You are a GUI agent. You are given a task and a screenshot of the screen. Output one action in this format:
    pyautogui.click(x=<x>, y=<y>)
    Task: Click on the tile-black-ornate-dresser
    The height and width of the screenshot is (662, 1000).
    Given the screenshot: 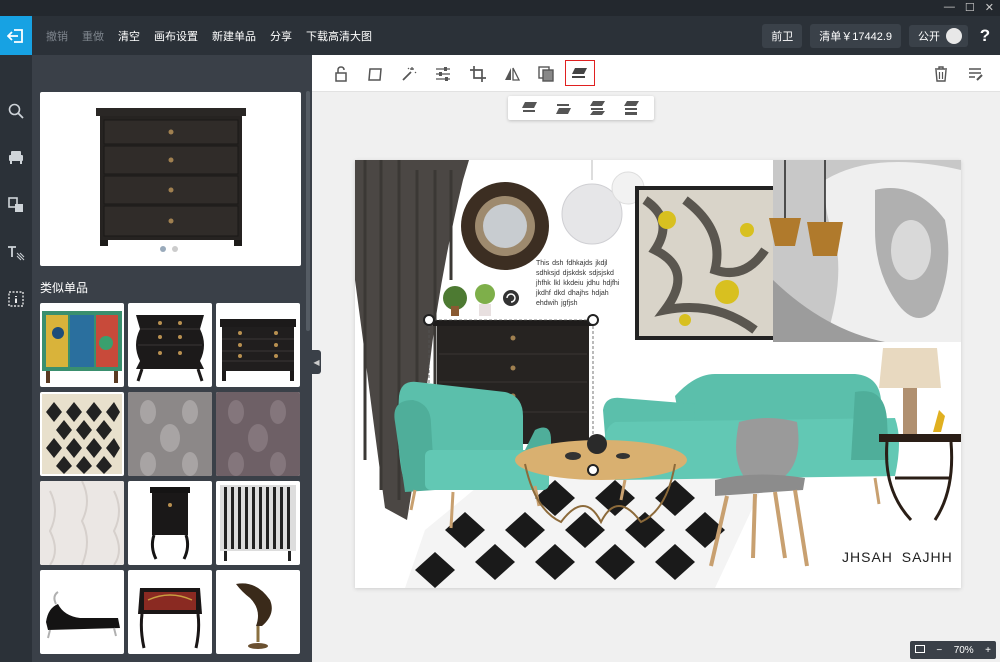 What is the action you would take?
    pyautogui.click(x=258, y=345)
    